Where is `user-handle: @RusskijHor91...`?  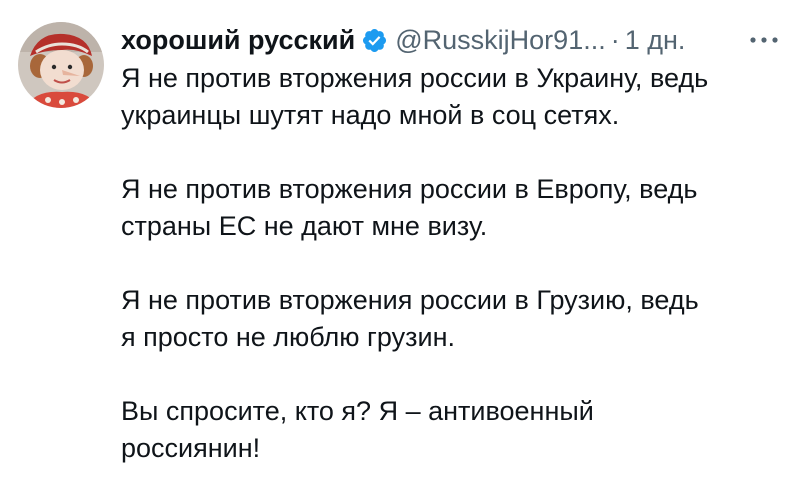 user-handle: @RusskijHor91... is located at coordinates (500, 40).